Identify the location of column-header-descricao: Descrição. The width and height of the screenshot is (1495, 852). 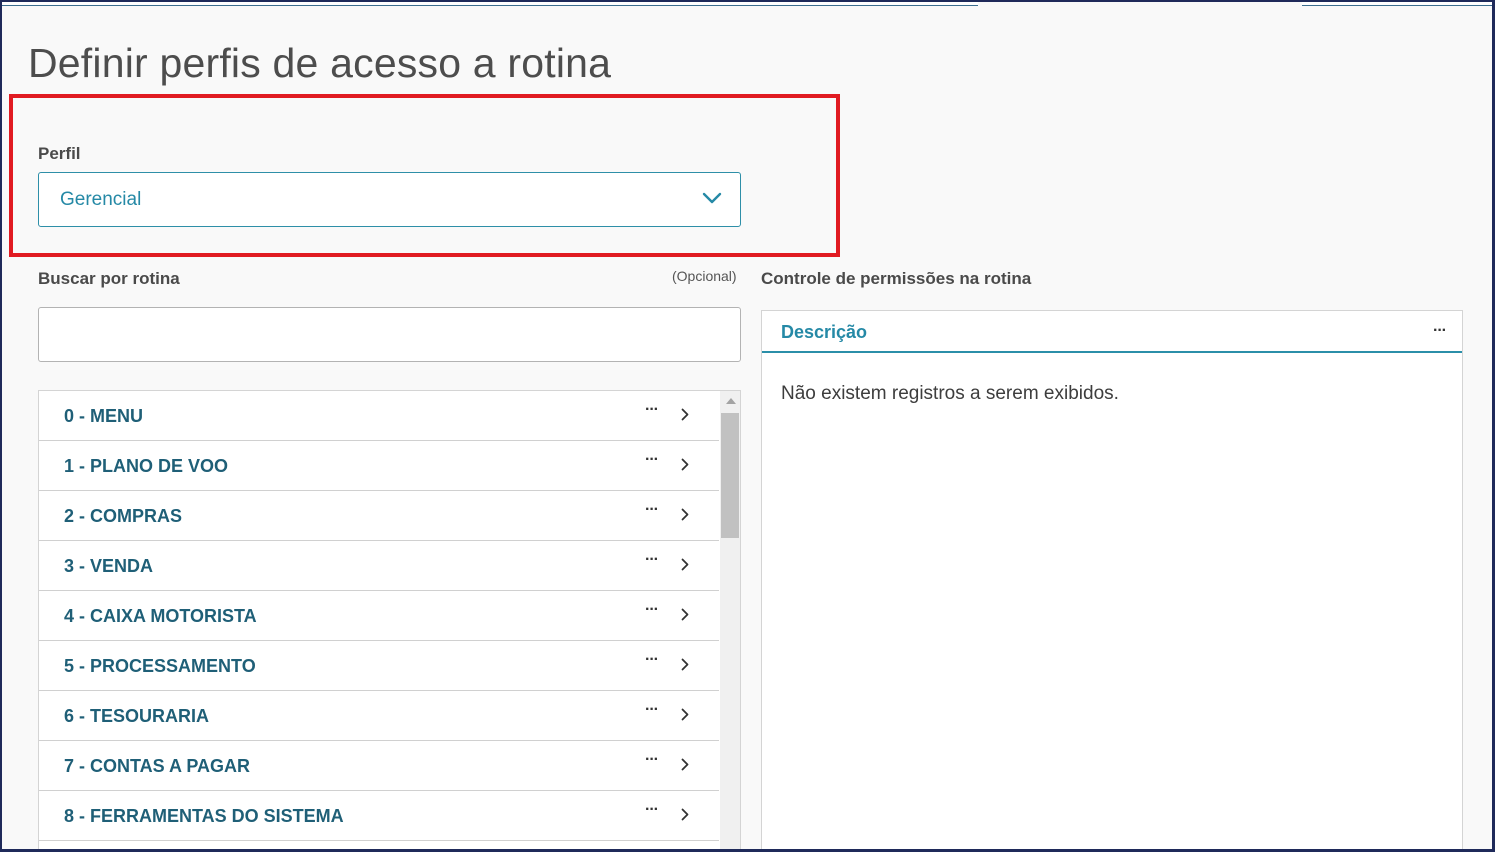
(824, 332).